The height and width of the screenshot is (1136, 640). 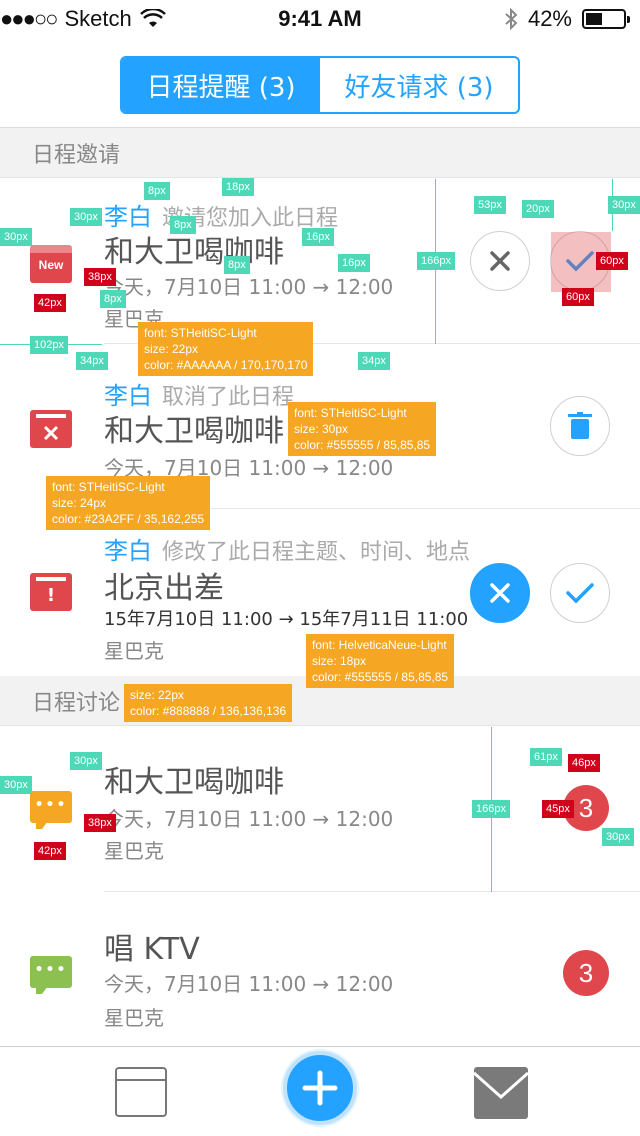 I want to click on mail-icon, so click(x=501, y=1085).